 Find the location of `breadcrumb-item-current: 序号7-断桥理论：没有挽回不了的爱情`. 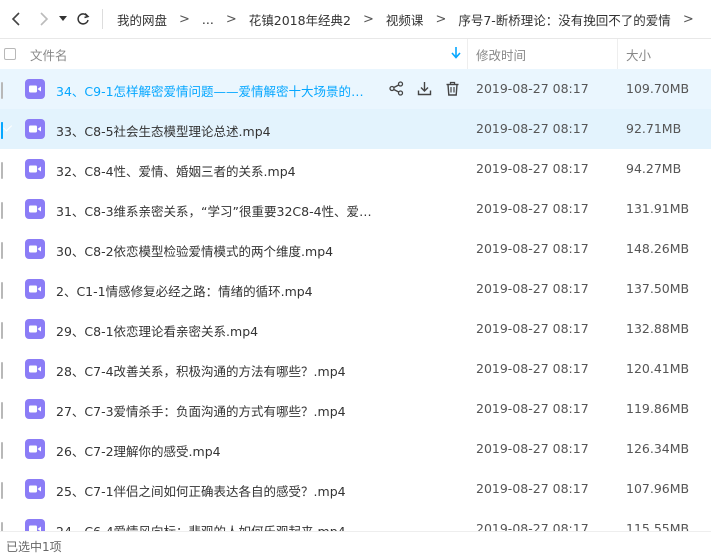

breadcrumb-item-current: 序号7-断桥理论：没有挽回不了的爱情 is located at coordinates (564, 19).